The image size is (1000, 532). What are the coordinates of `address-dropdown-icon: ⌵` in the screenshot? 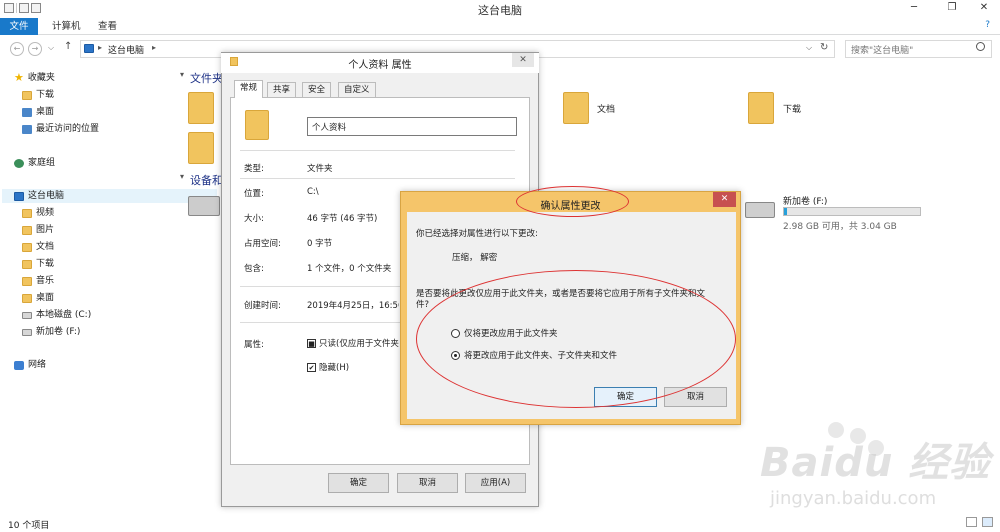 It's located at (809, 48).